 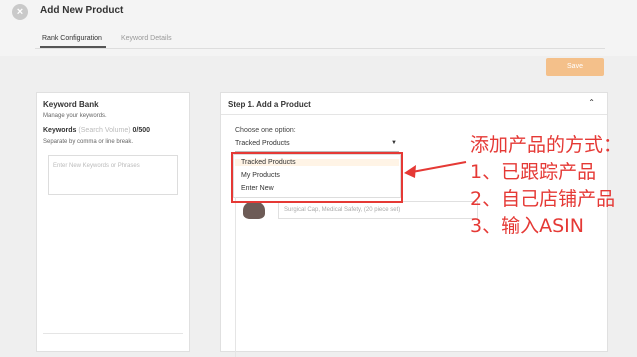 I want to click on option-select-value: Tracked Products, so click(x=262, y=143).